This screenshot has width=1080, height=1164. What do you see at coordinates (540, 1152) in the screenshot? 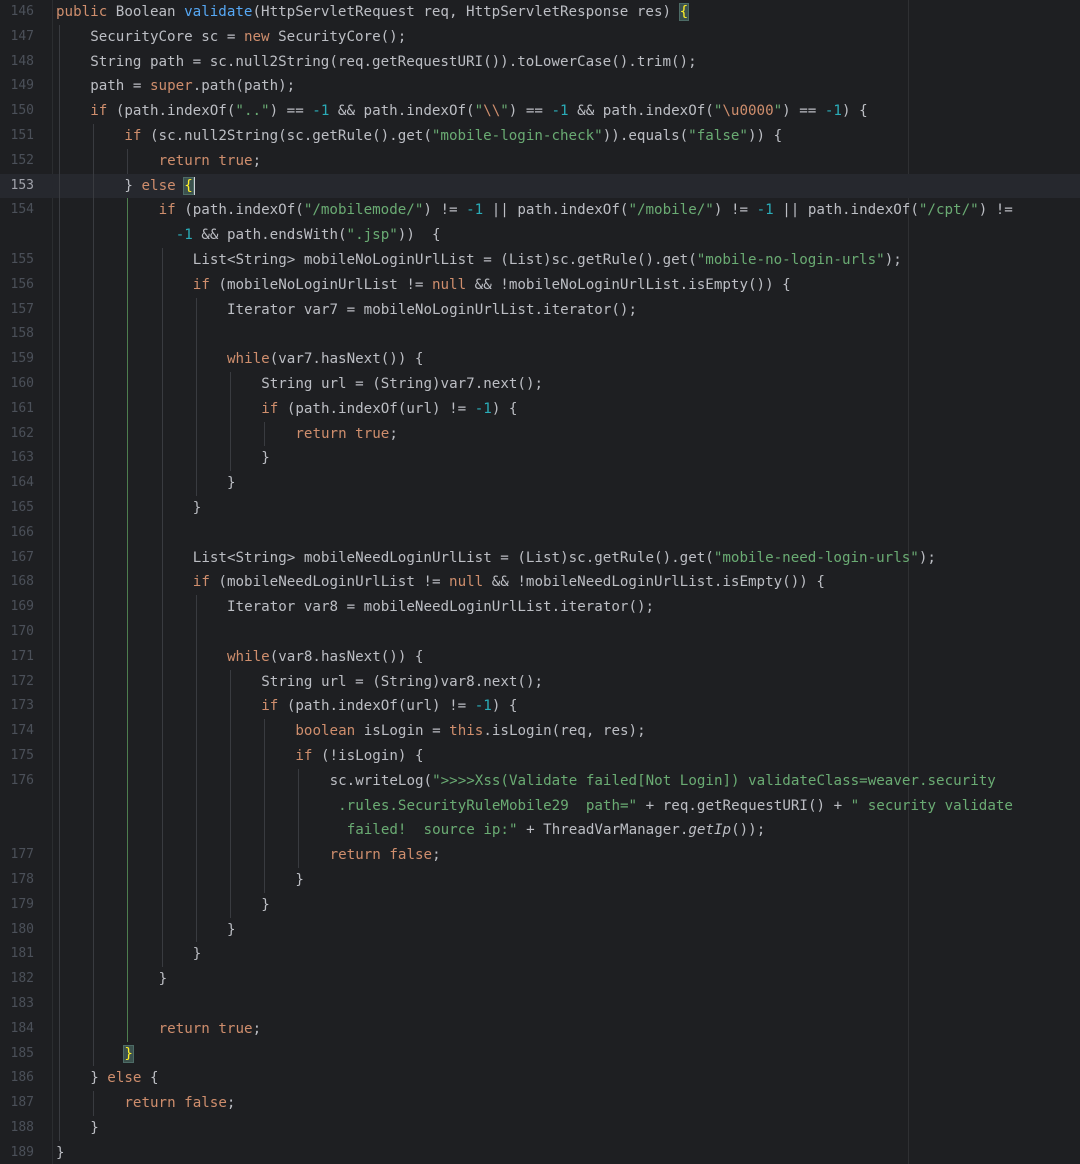
I see `code-line: 189}` at bounding box center [540, 1152].